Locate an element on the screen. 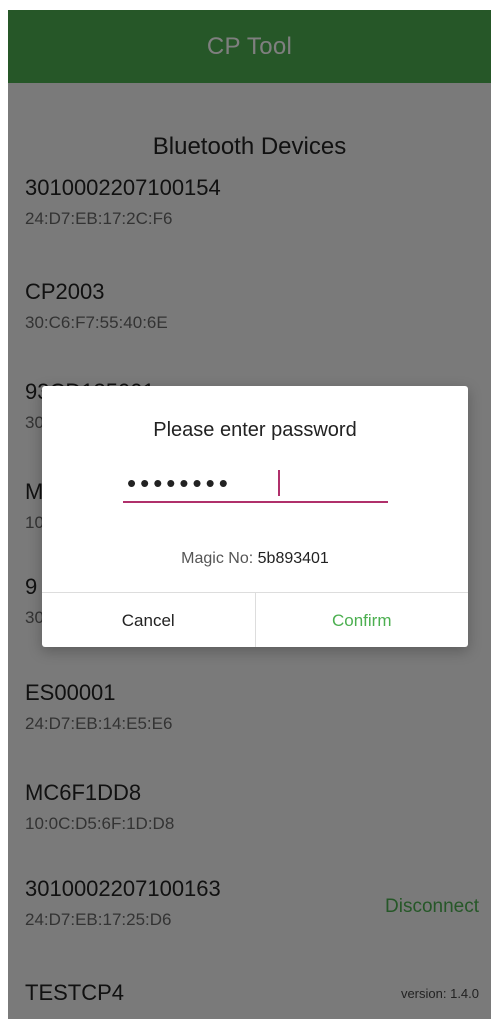 The width and height of the screenshot is (491, 1019). magic-number-value: 5b893401 is located at coordinates (293, 558).